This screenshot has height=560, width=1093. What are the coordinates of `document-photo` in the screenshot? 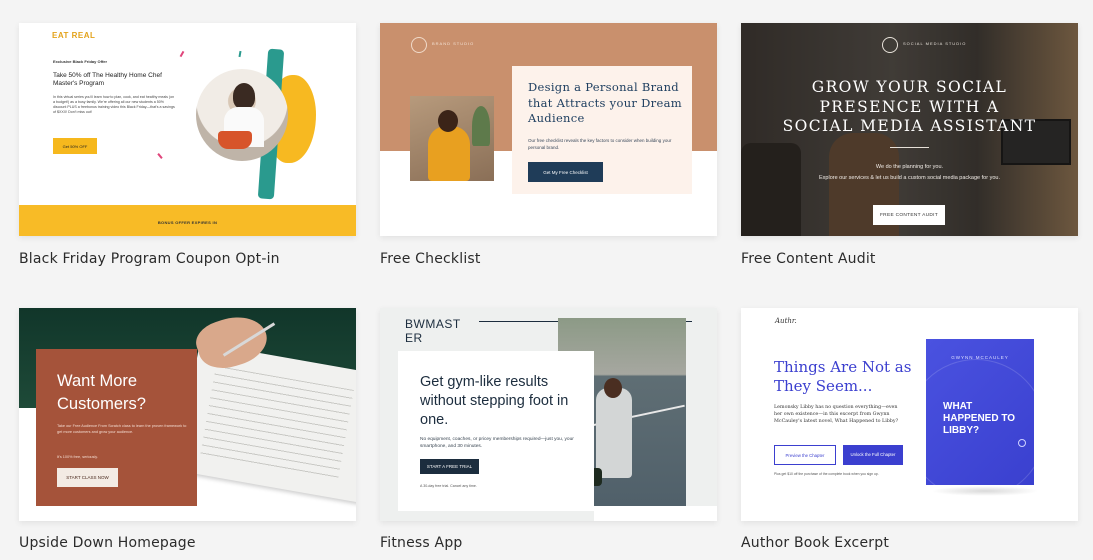 It's located at (266, 423).